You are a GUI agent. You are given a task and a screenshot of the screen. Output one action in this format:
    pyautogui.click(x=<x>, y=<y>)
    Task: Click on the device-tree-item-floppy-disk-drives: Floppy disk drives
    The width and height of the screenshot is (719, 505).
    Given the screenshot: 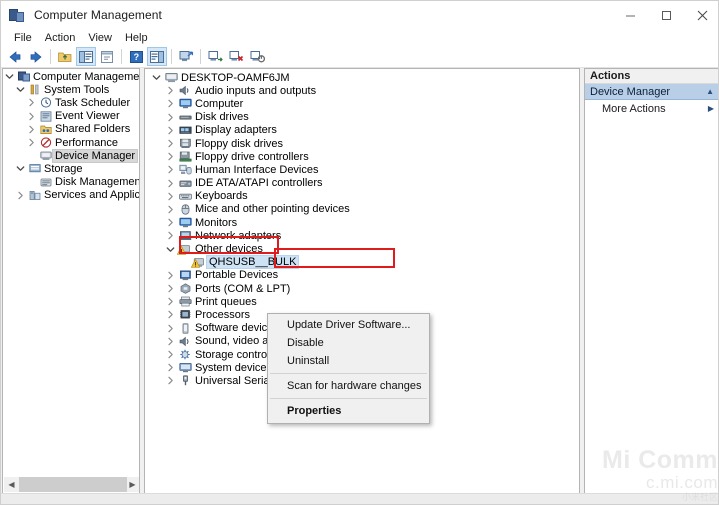 What is the action you would take?
    pyautogui.click(x=362, y=143)
    